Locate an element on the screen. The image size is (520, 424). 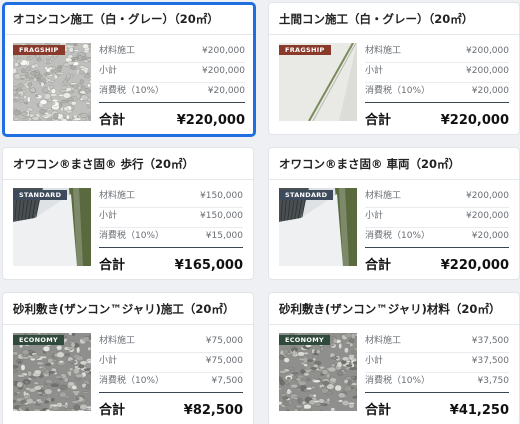
price-row: 小計 ¥150,000 is located at coordinates (171, 218).